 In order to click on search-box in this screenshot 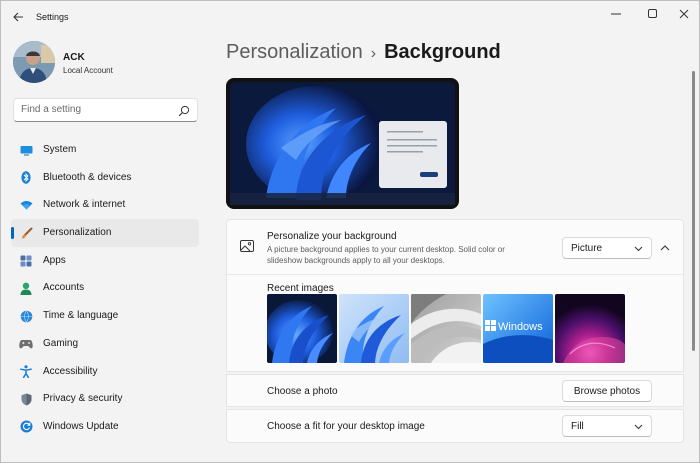, I will do `click(105, 110)`.